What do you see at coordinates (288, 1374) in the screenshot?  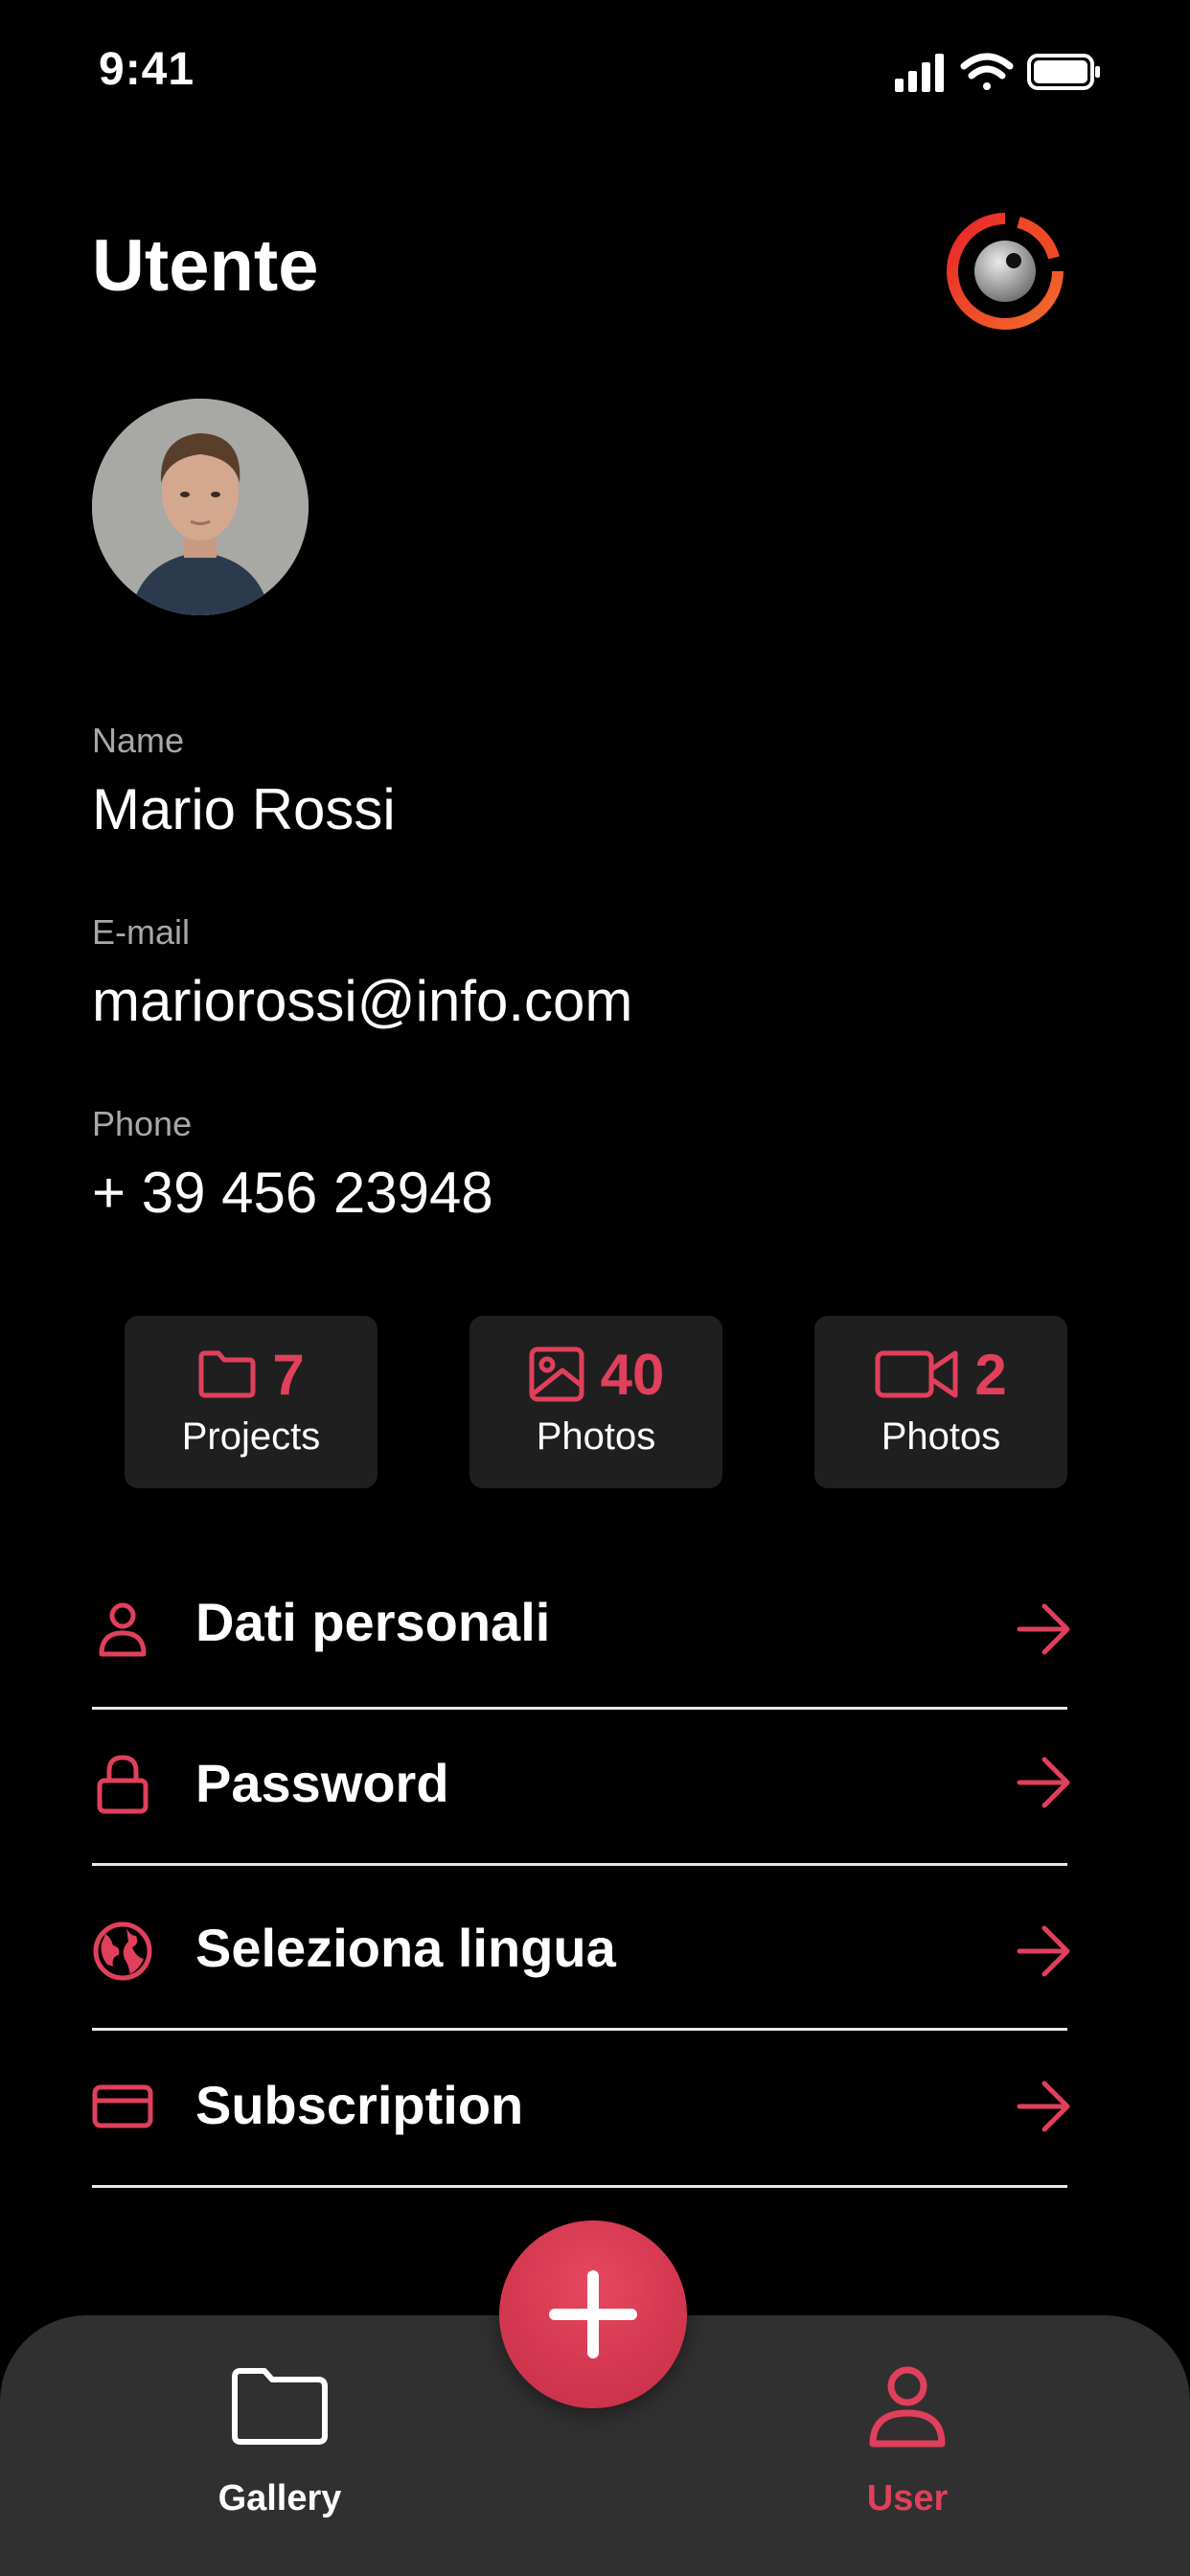 I see `stat-count: 7` at bounding box center [288, 1374].